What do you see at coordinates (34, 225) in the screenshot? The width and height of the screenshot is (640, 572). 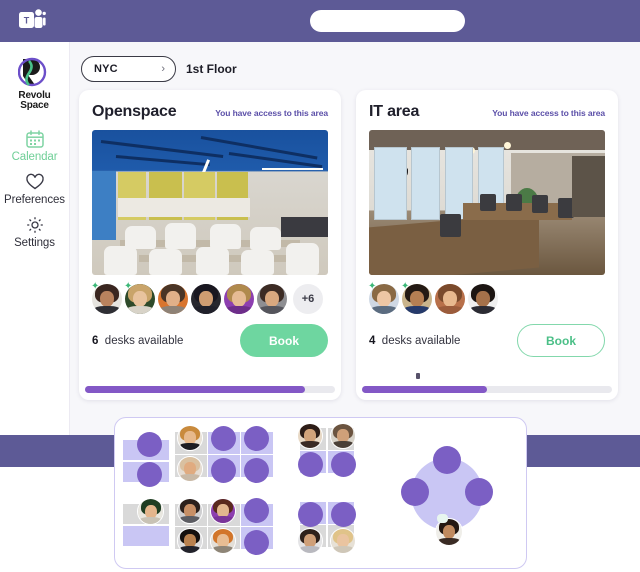 I see `gear-icon` at bounding box center [34, 225].